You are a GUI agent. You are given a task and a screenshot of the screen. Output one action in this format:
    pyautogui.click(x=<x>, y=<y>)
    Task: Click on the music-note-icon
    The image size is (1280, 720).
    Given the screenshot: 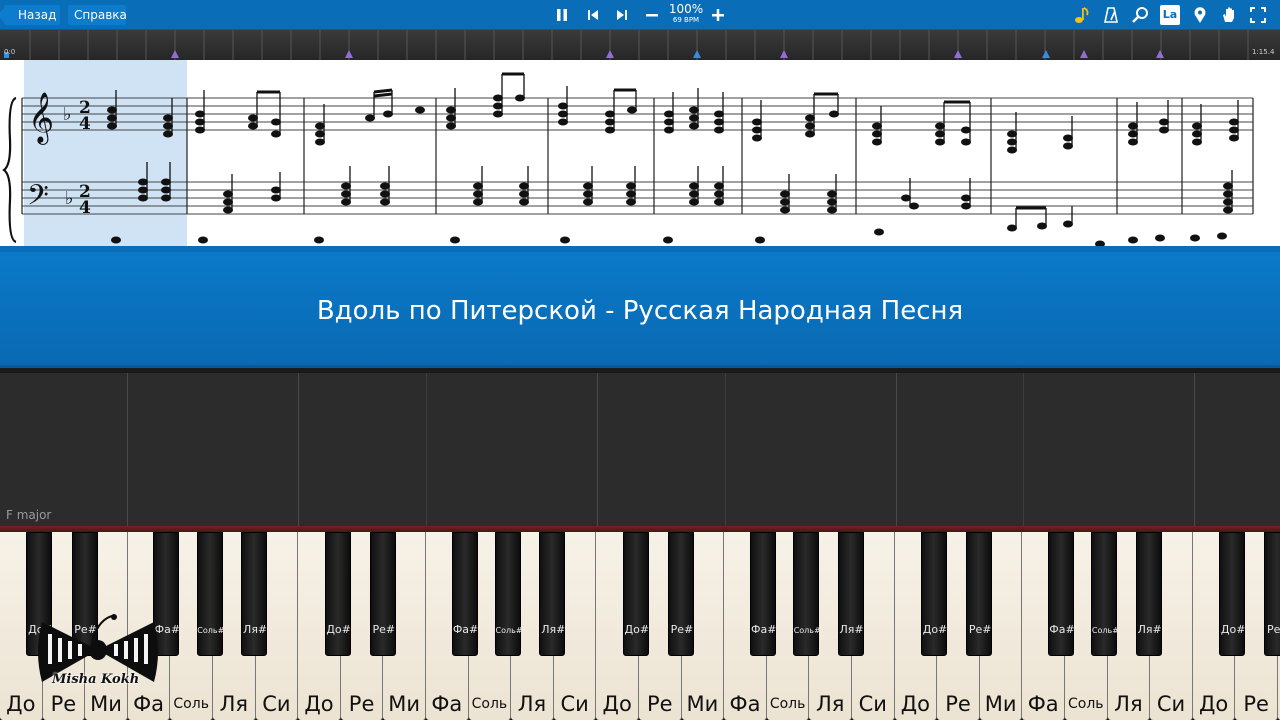 What is the action you would take?
    pyautogui.click(x=1082, y=15)
    